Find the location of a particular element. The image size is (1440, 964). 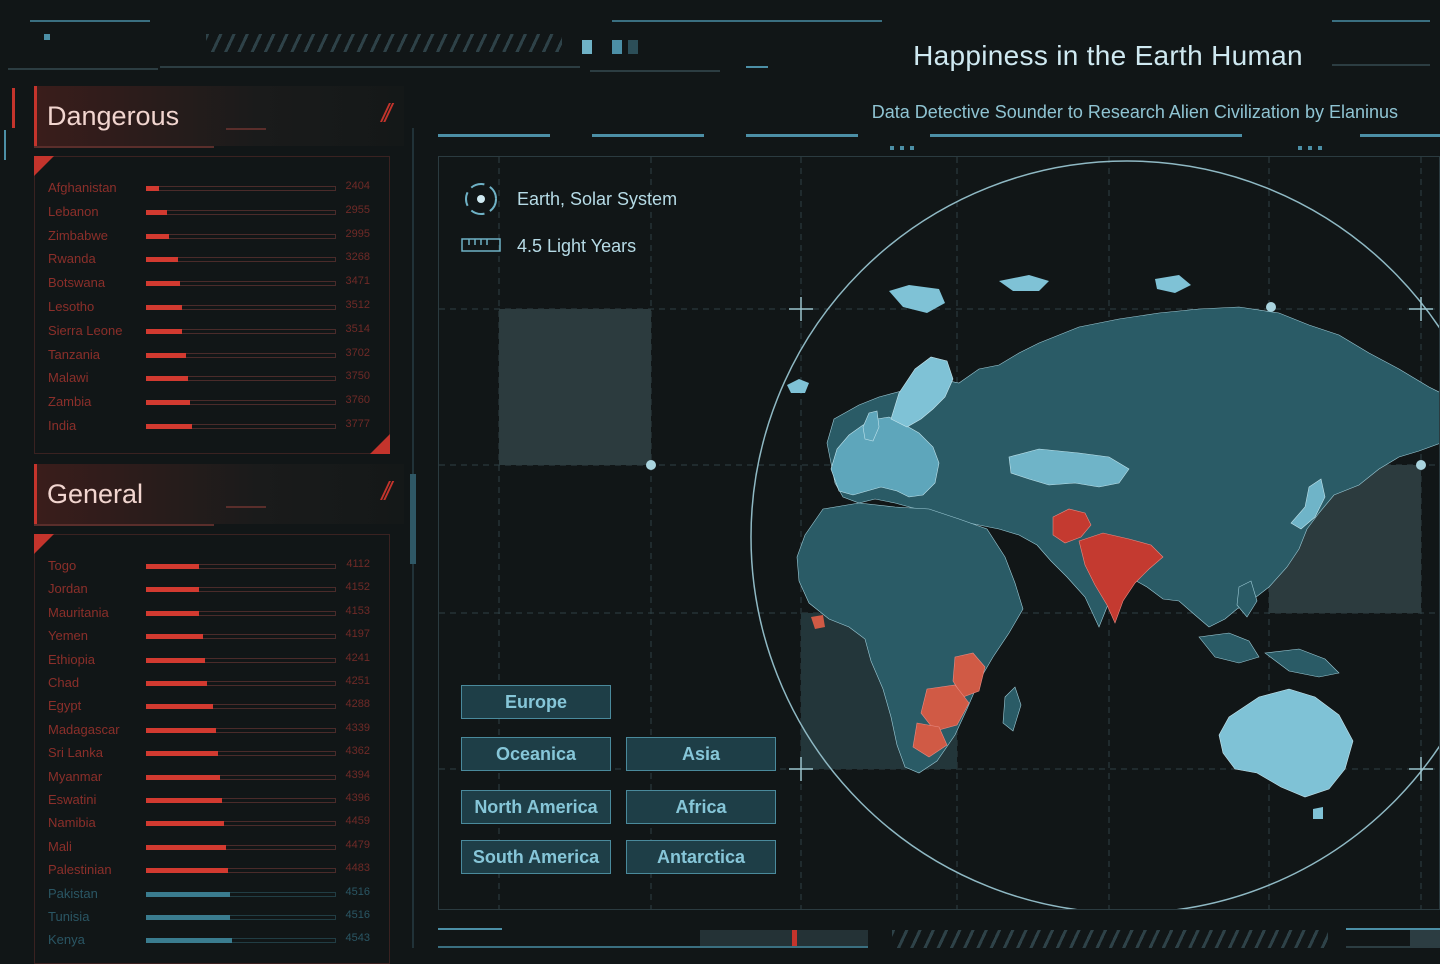

tasmania-region is located at coordinates (1318, 813).